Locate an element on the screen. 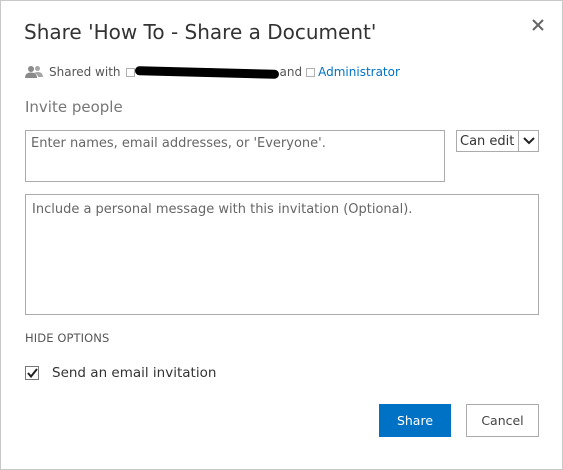 The image size is (563, 470). chevron-down-icon is located at coordinates (528, 141).